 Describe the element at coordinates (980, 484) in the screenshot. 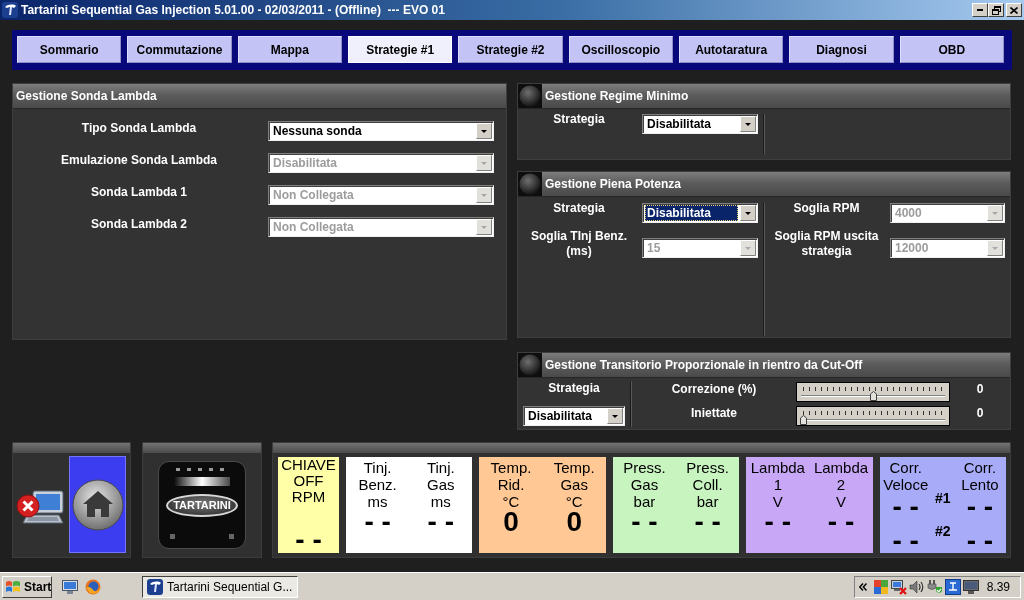

I see `gauge-label: Lento` at that location.